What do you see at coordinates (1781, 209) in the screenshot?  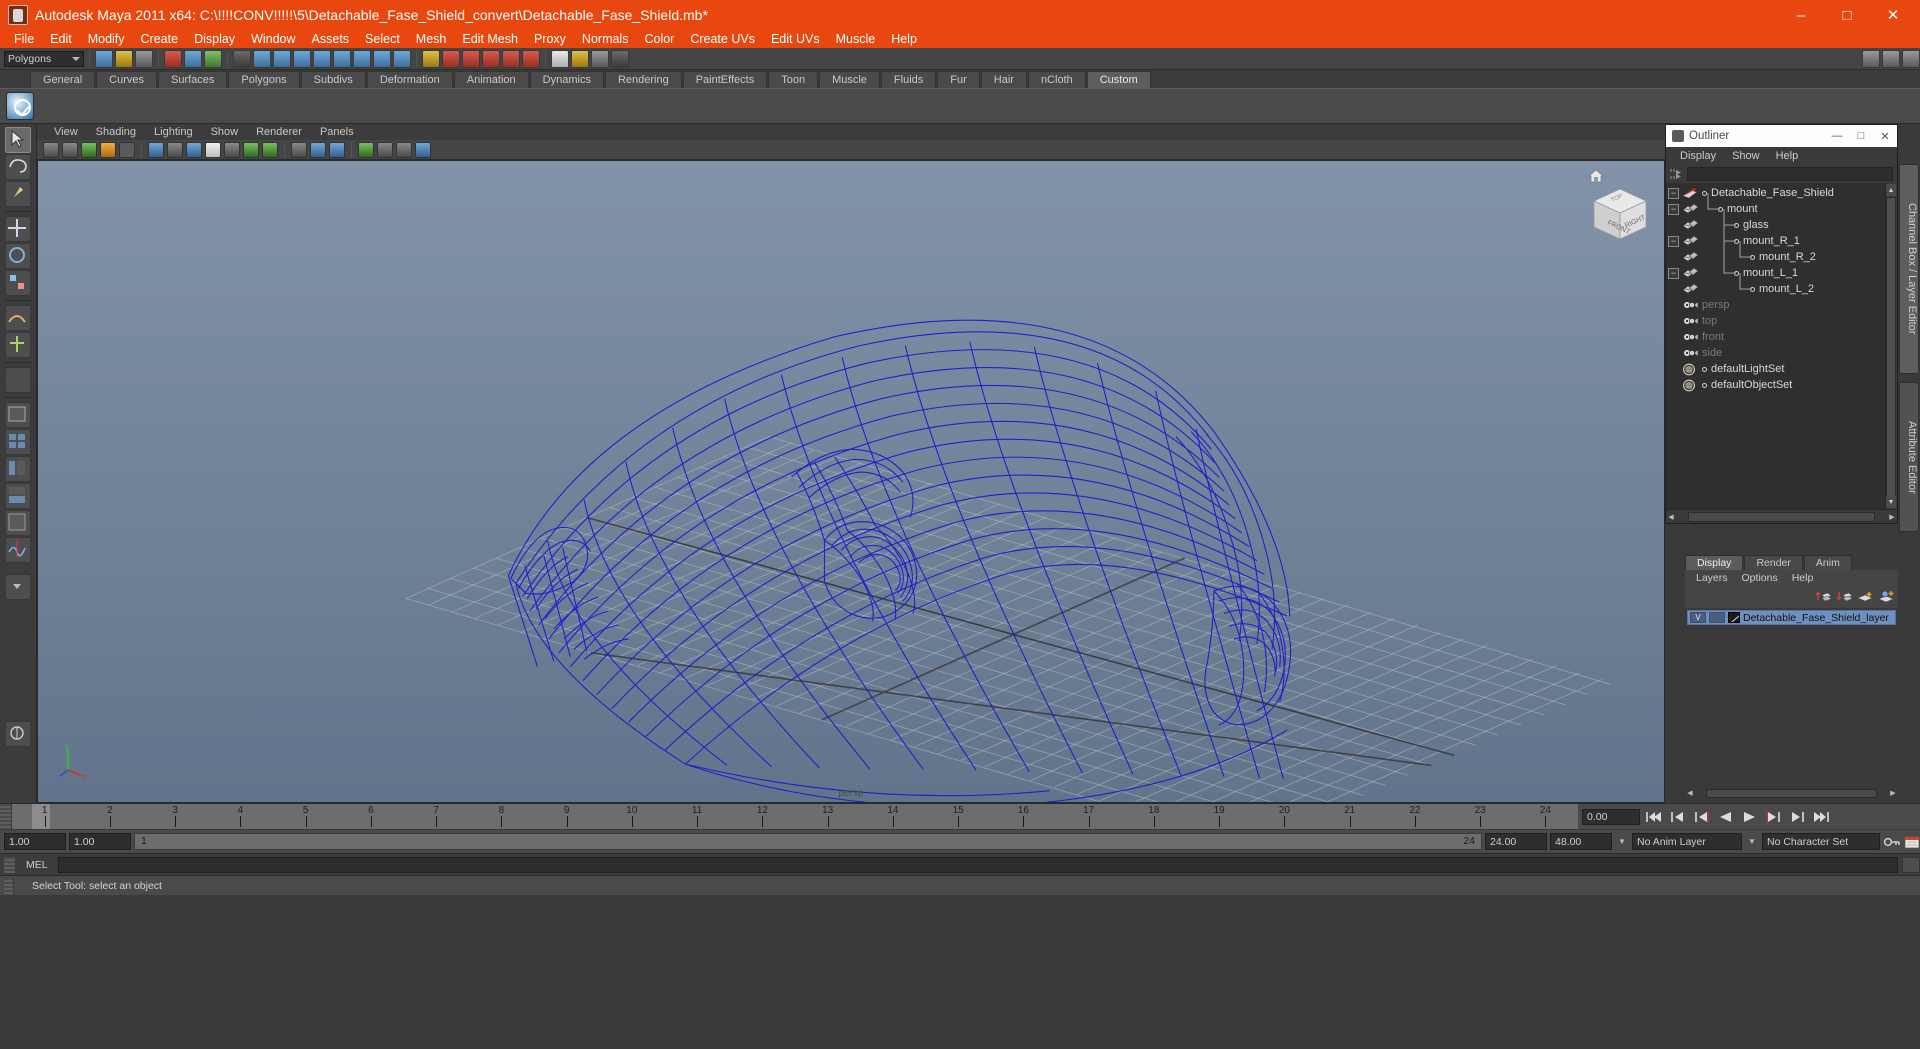 I see `outliner-item: − mount` at bounding box center [1781, 209].